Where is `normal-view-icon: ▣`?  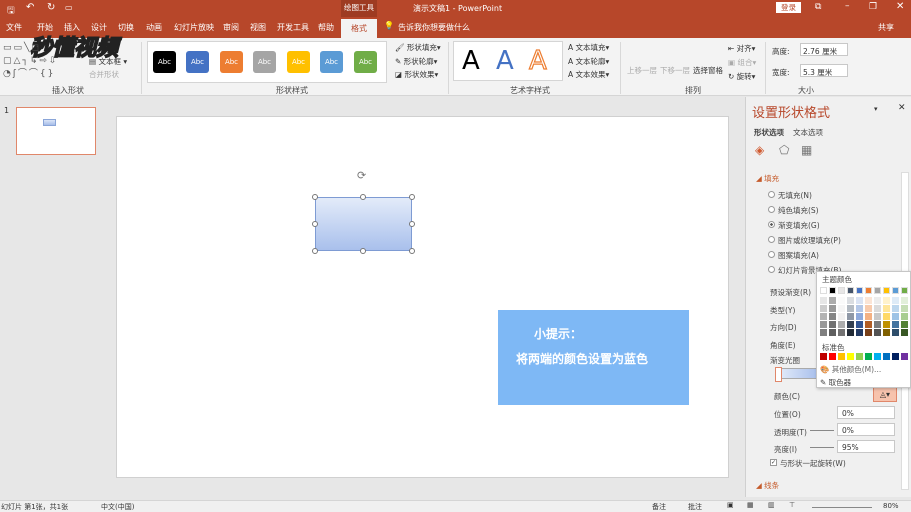
normal-view-icon: ▣ is located at coordinates (730, 505).